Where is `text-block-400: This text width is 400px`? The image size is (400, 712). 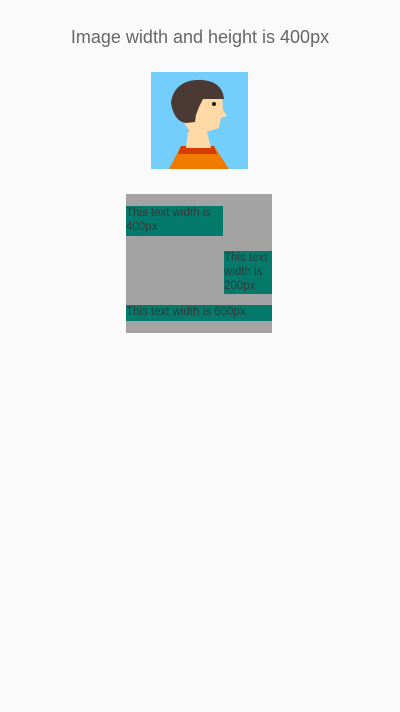 text-block-400: This text width is 400px is located at coordinates (174, 221).